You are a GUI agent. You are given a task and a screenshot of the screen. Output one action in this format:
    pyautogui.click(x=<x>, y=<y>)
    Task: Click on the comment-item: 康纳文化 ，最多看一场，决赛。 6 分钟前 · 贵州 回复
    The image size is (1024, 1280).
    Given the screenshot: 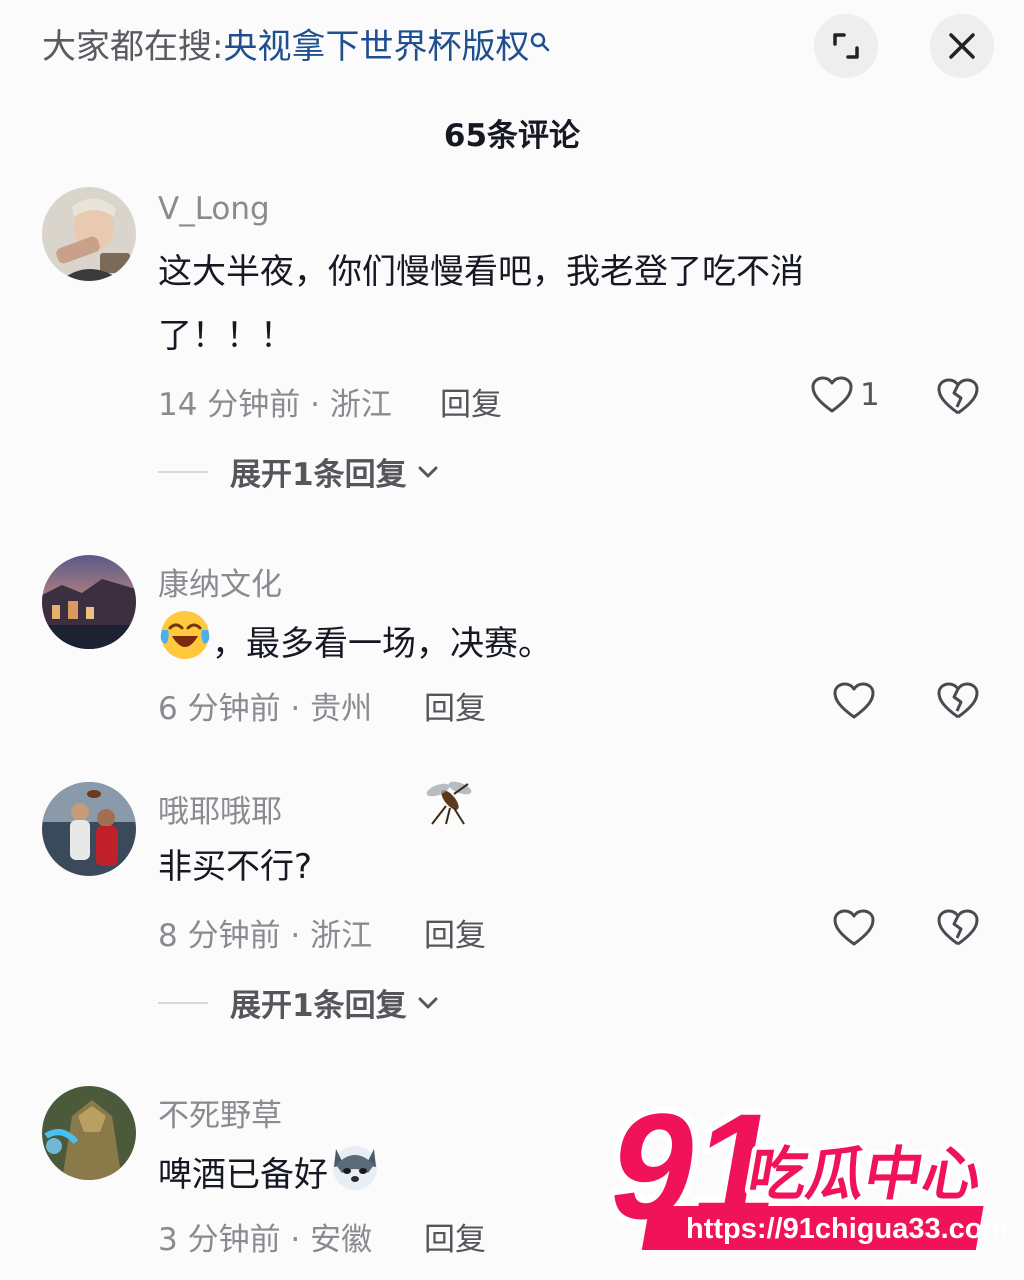 What is the action you would take?
    pyautogui.click(x=512, y=643)
    